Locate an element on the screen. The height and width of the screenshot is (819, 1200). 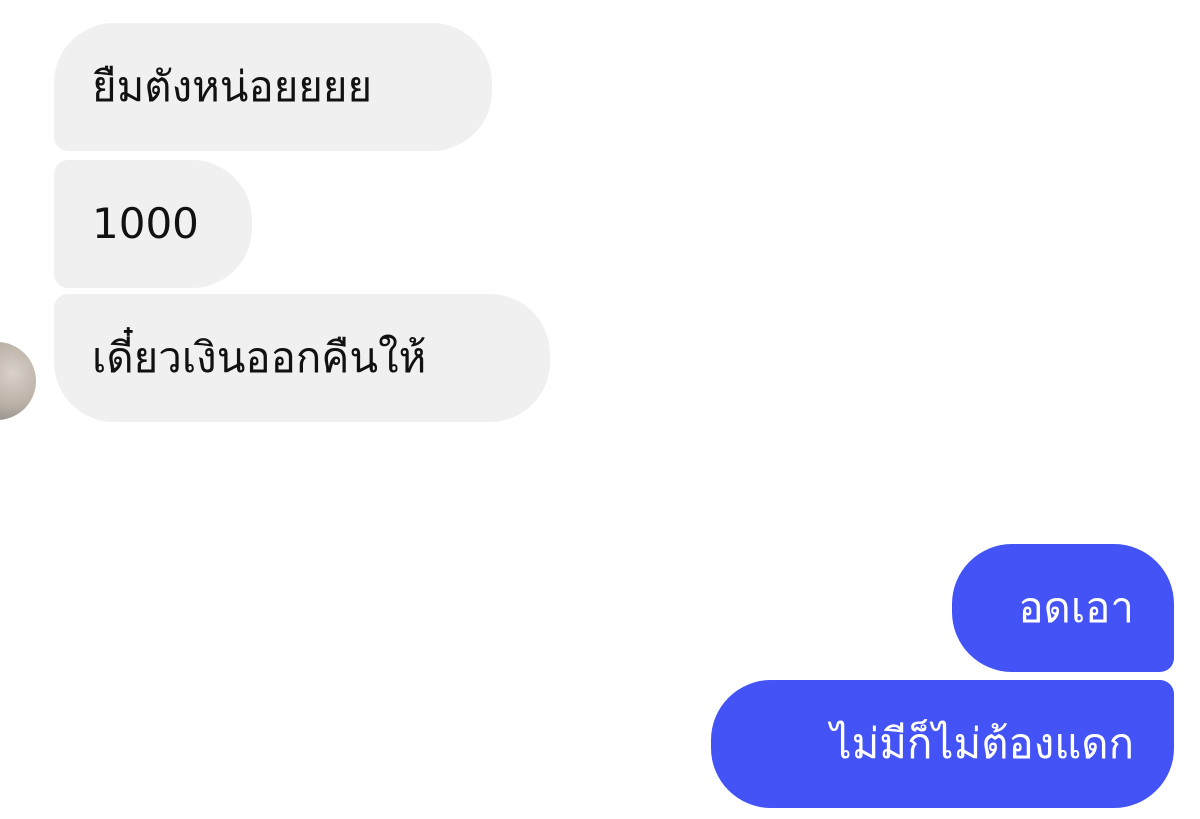
message-text: เดี๋ยวเงินออกคืนให้ is located at coordinates (259, 357).